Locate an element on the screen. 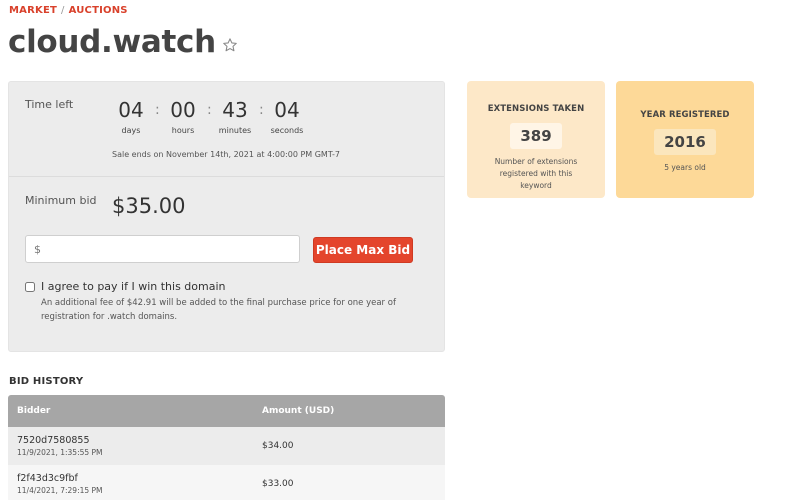 The width and height of the screenshot is (800, 500). bid-amount: $34.00 is located at coordinates (278, 446).